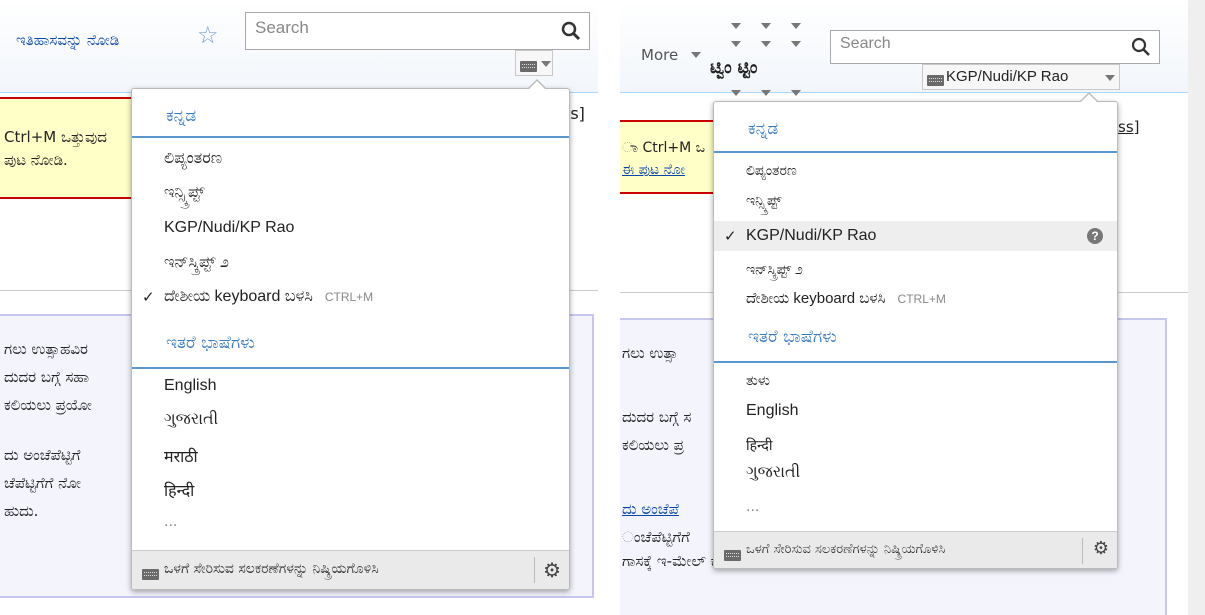 This screenshot has width=1205, height=615. I want to click on body-line: ಂಚೆಪೆಟ್ಟಿಗೆಗೆ, so click(656, 537).